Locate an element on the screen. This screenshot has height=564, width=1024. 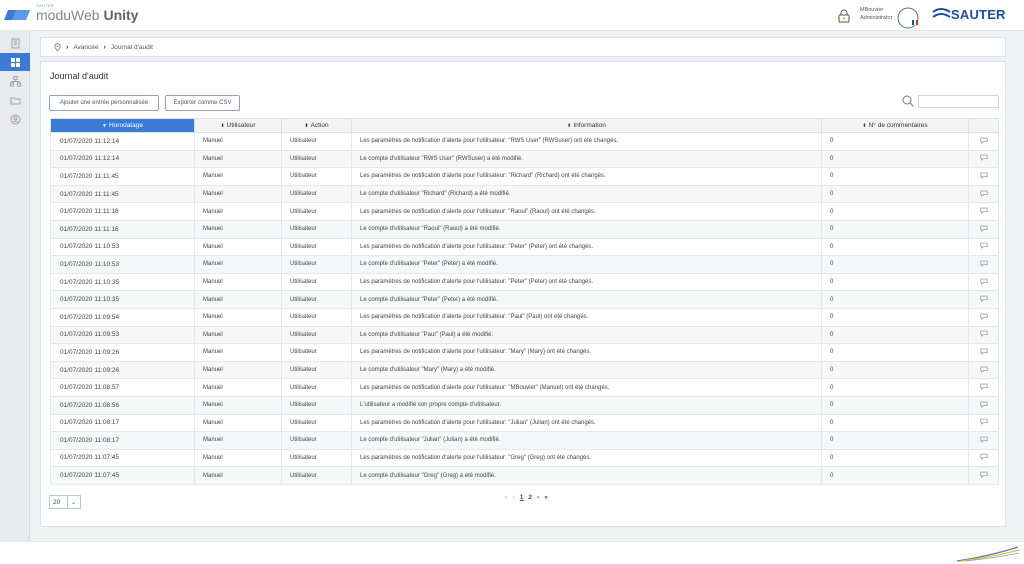
sidebar-item-users is located at coordinates (15, 119).